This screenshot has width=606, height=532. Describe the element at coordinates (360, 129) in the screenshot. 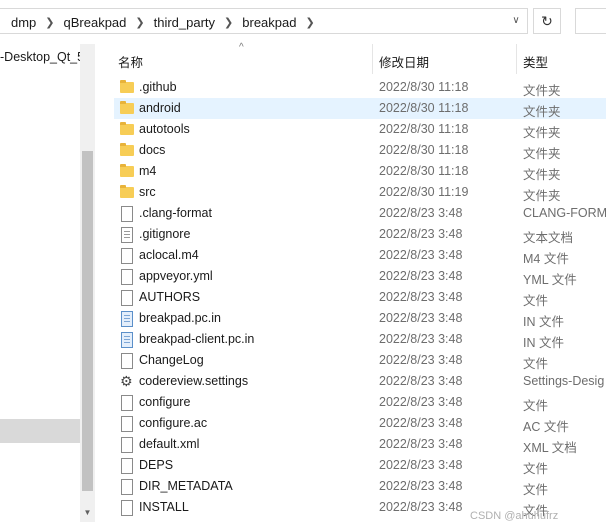

I see `table-row: autotools 2022/8/30 11:18 文件夹` at that location.